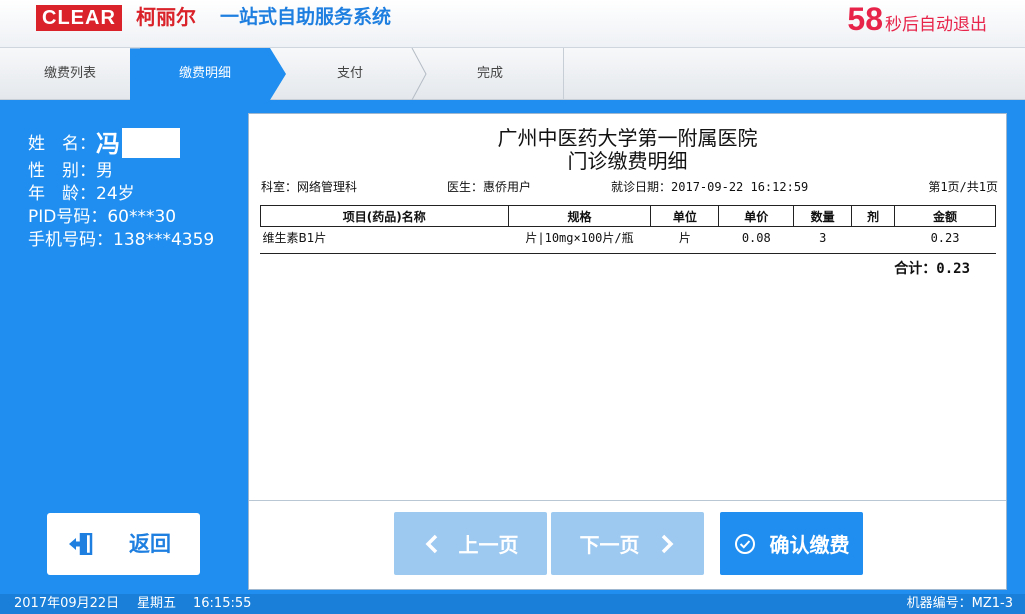 Image resolution: width=1025 pixels, height=614 pixels. Describe the element at coordinates (963, 187) in the screenshot. I see `page-info: 第1页/共1页` at that location.